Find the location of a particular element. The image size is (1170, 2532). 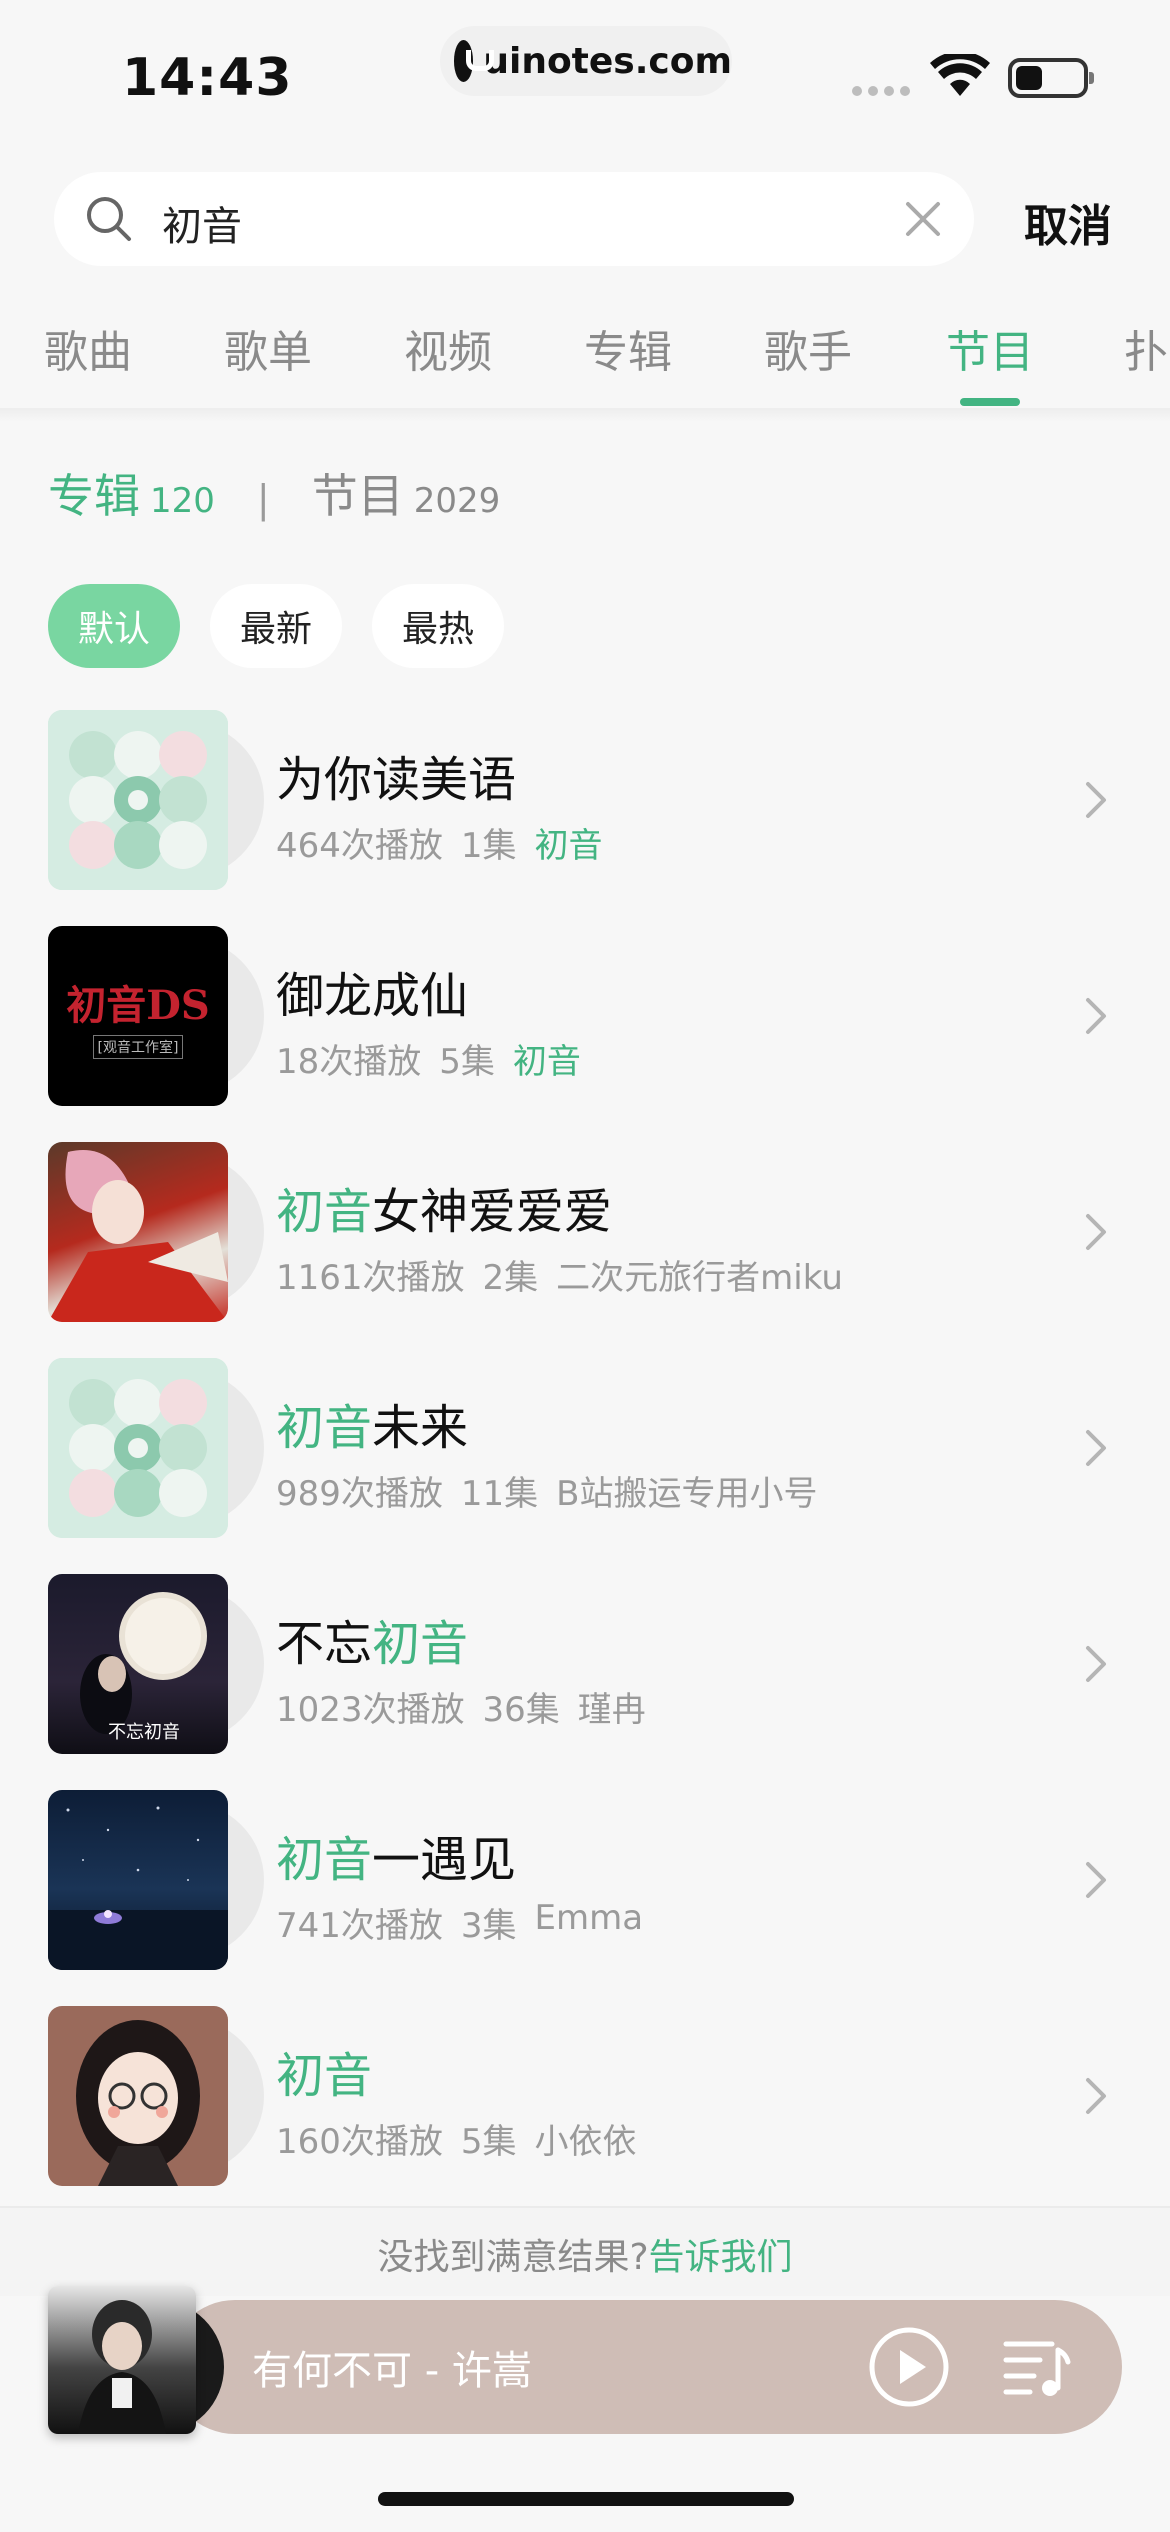

category-program-count: 2029 is located at coordinates (457, 501).